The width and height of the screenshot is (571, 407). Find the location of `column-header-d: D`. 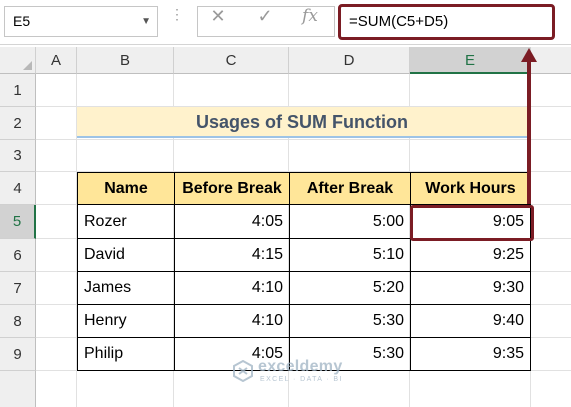

column-header-d: D is located at coordinates (349, 60).